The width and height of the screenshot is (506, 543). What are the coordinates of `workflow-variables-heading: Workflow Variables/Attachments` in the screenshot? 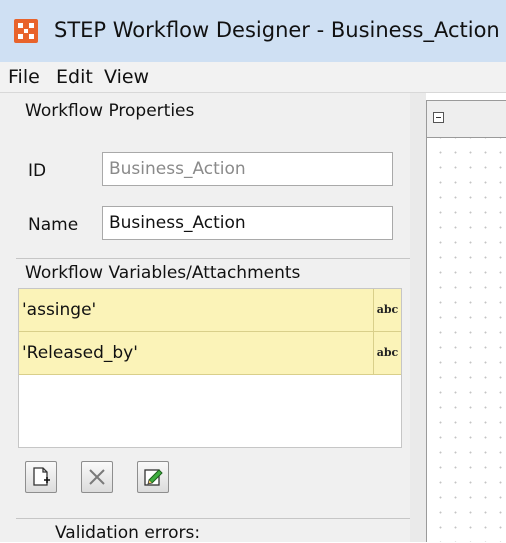 It's located at (163, 273).